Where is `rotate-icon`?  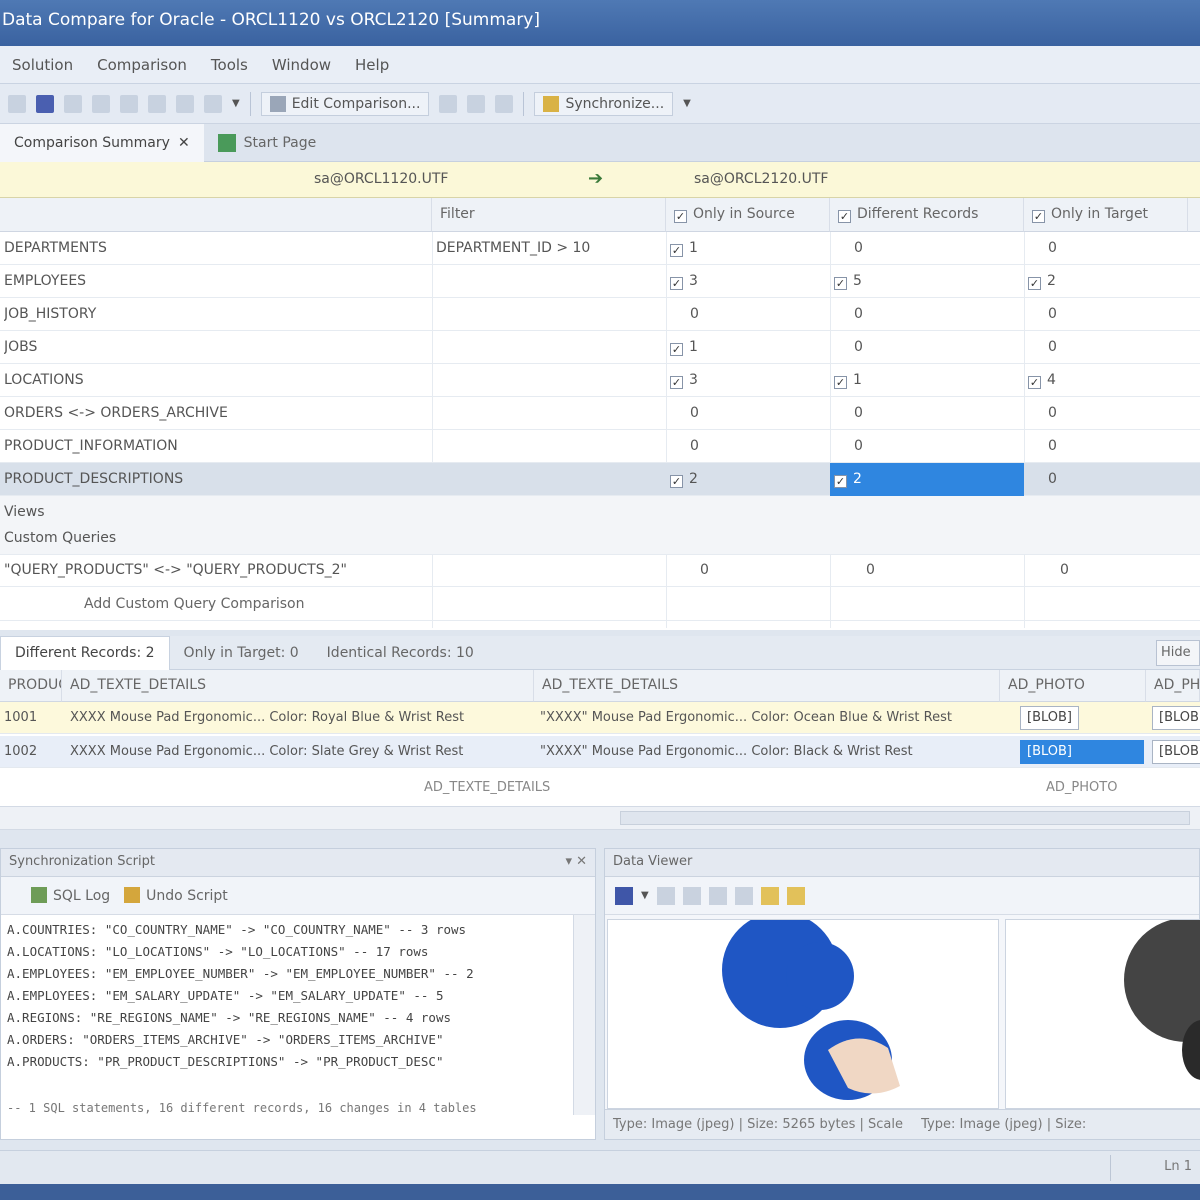
rotate-icon is located at coordinates (743, 895).